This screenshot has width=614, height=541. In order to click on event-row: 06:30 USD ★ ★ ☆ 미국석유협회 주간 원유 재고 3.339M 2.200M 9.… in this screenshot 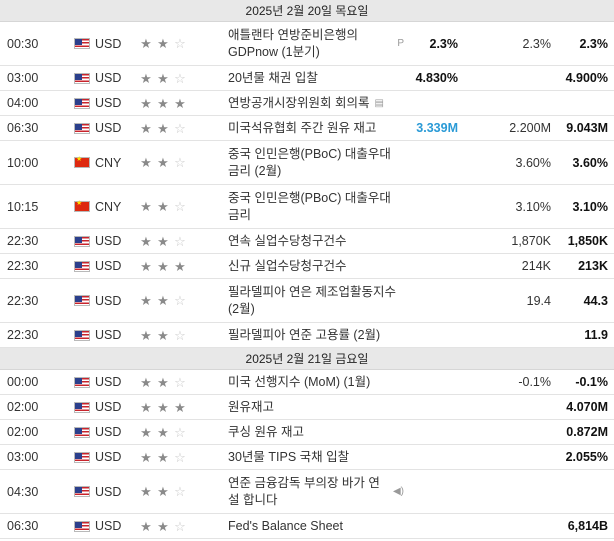, I will do `click(307, 128)`.